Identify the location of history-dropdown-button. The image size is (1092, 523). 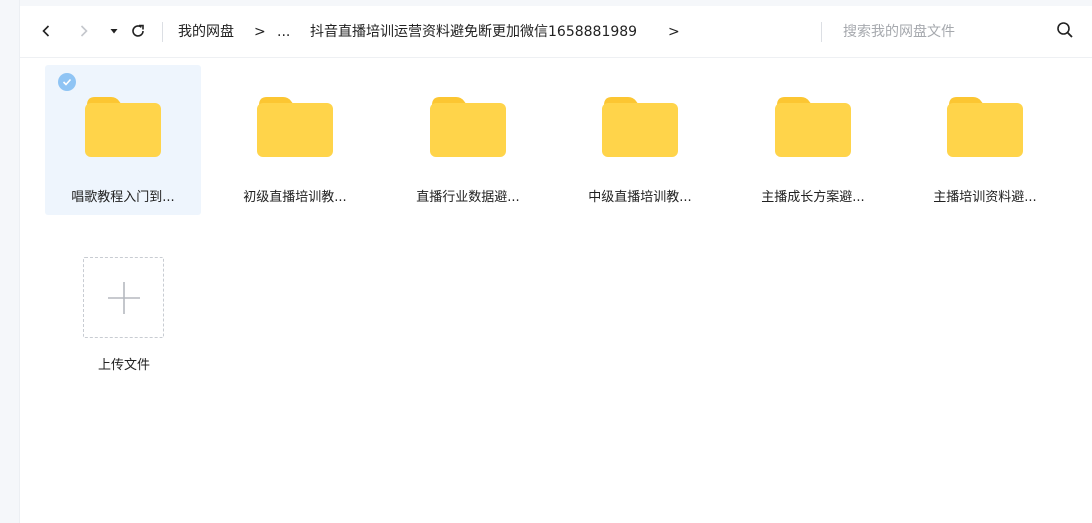
(114, 31).